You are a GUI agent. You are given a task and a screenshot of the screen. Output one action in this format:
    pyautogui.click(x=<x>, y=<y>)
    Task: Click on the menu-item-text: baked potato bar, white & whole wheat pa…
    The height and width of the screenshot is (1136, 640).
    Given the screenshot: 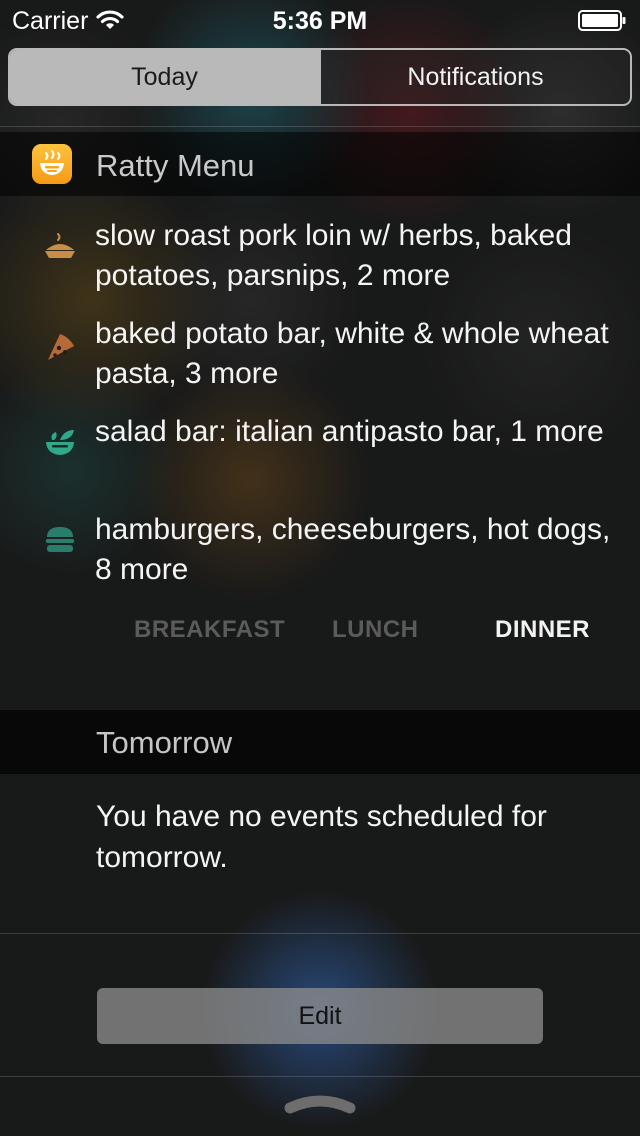 What is the action you would take?
    pyautogui.click(x=352, y=353)
    